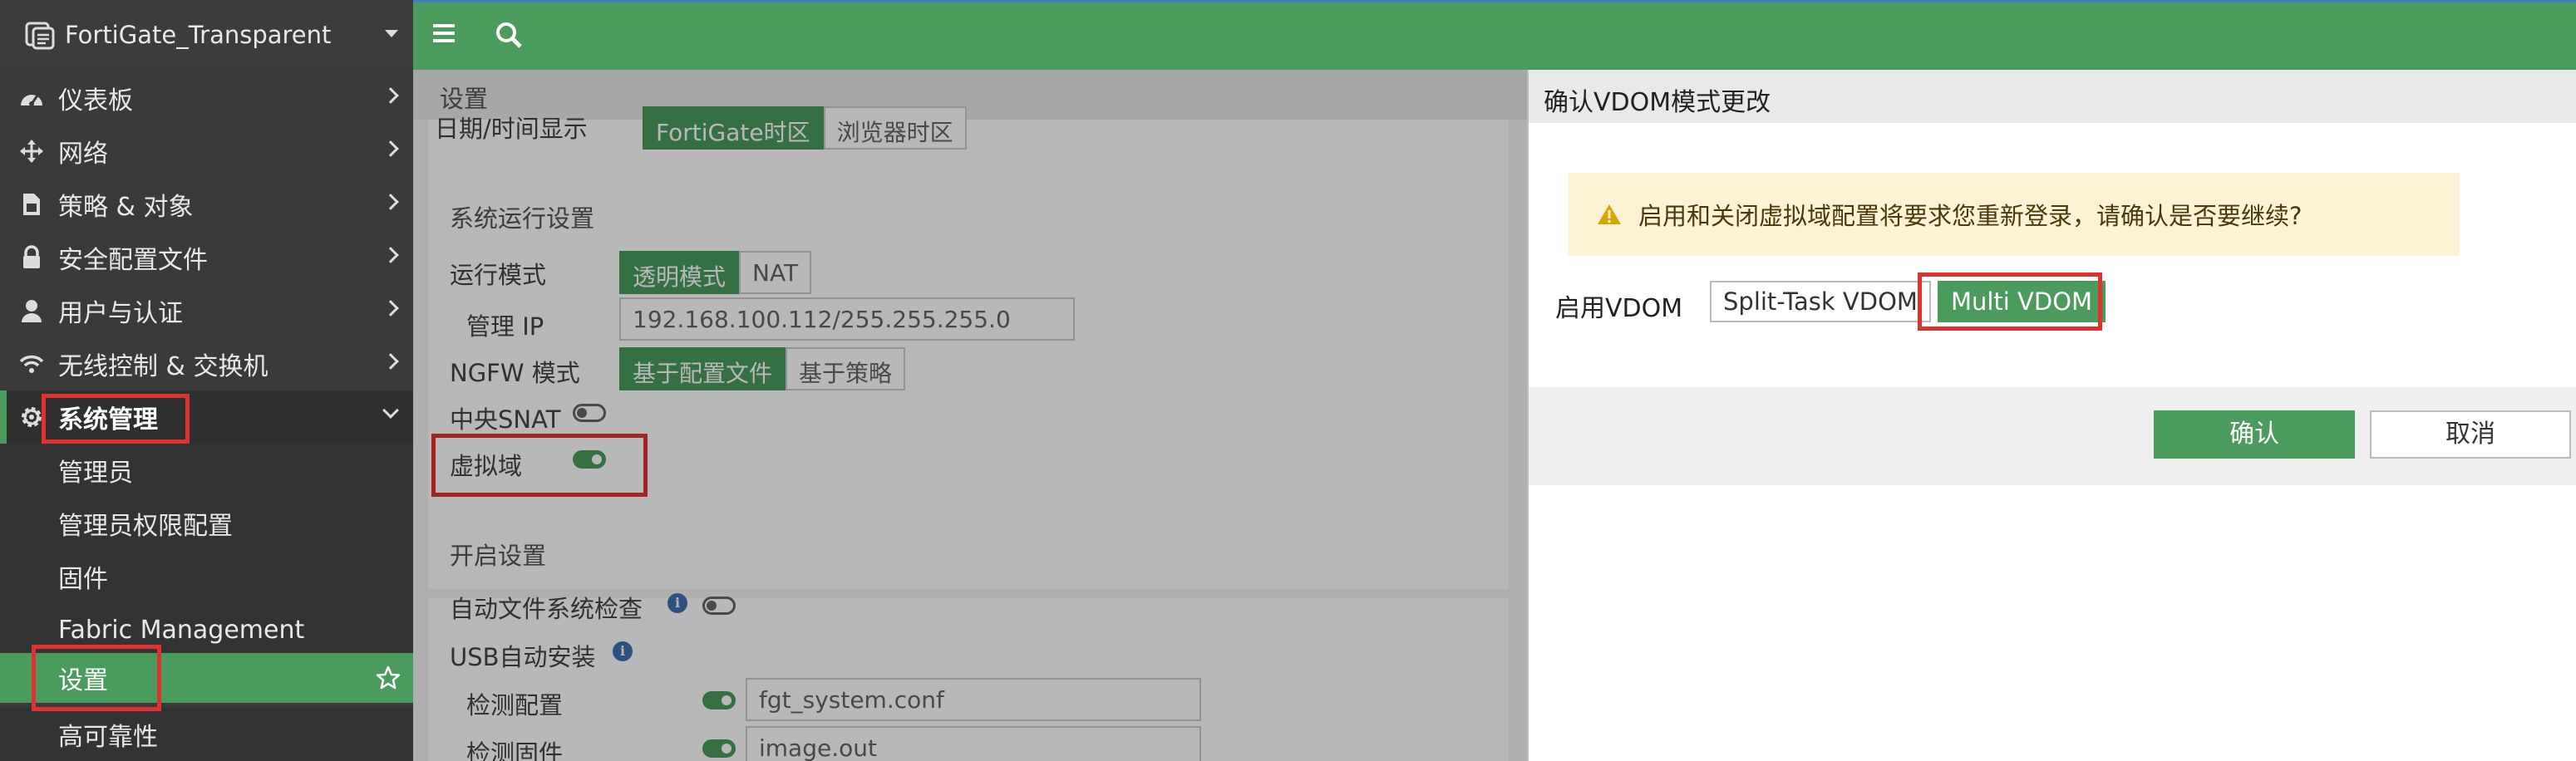  What do you see at coordinates (83, 579) in the screenshot?
I see `sidebar-subitem-label: 固件` at bounding box center [83, 579].